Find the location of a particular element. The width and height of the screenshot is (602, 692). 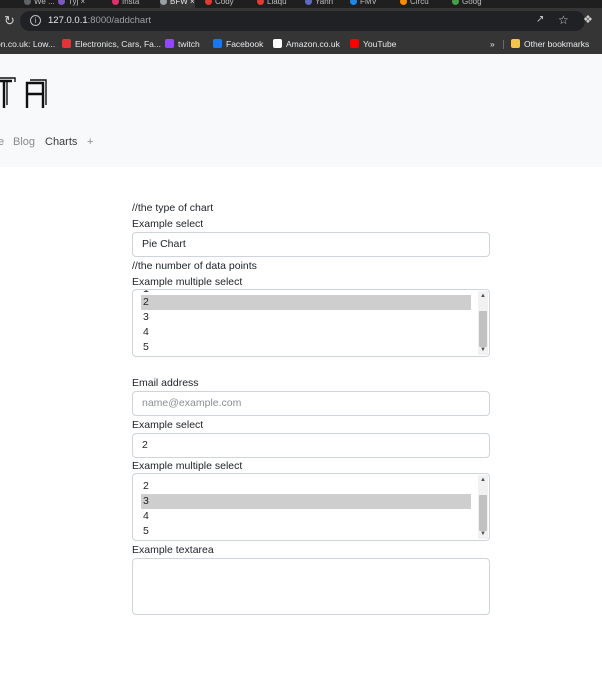

browser-tab: Yahn is located at coordinates (319, 4).